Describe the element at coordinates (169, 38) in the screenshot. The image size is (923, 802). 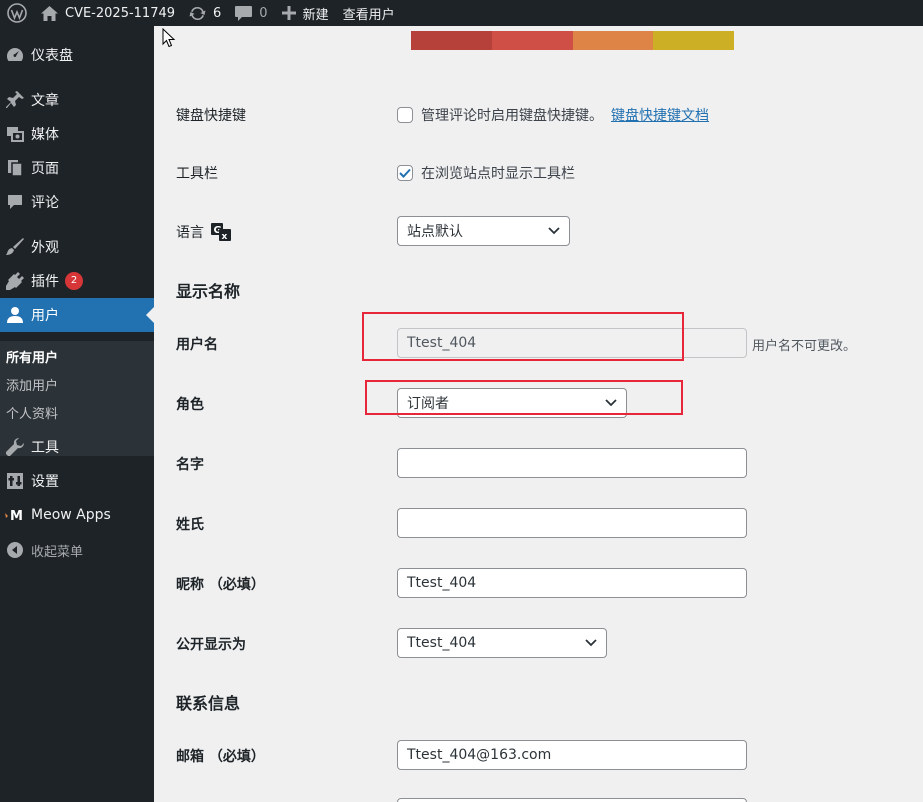
I see `mouse-cursor-icon` at that location.